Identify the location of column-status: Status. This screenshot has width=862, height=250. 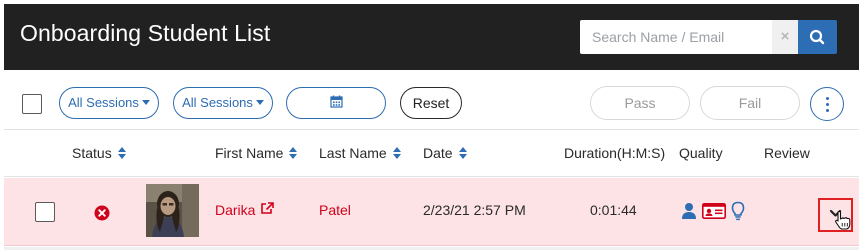
(99, 153).